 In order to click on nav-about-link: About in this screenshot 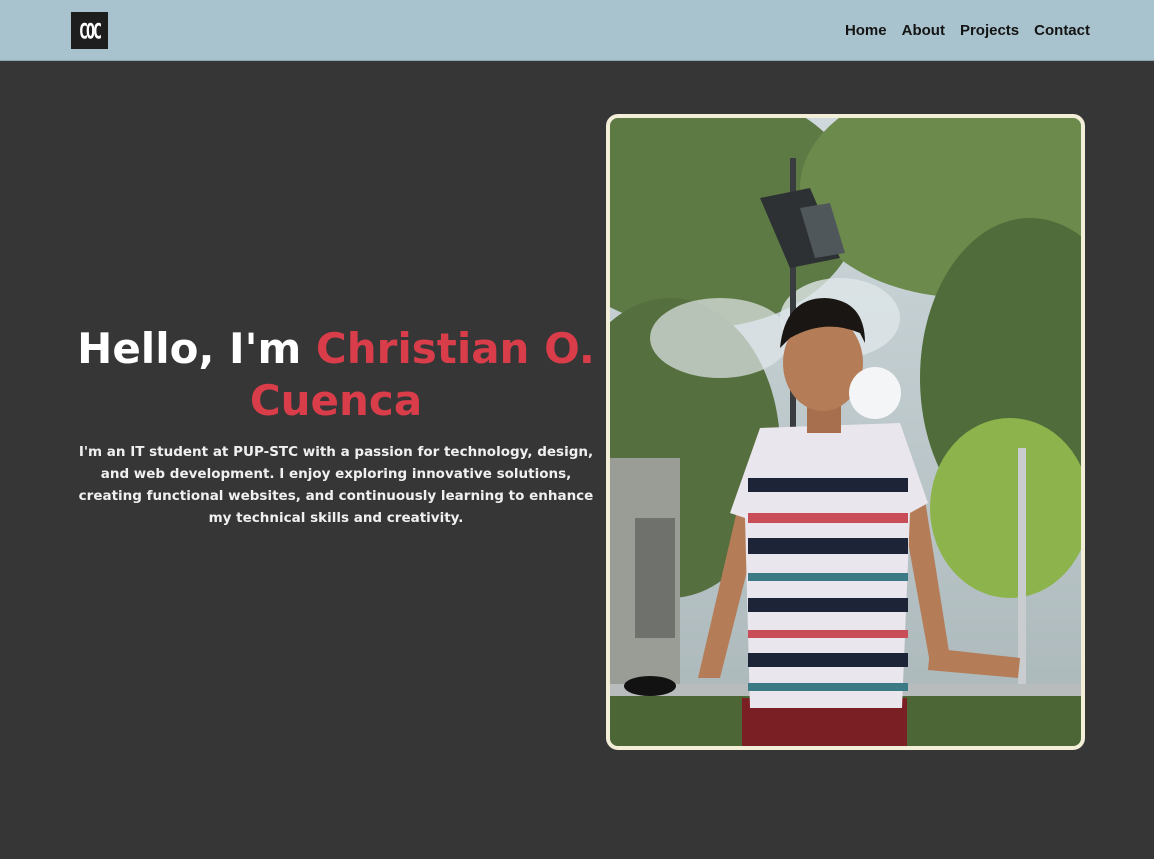, I will do `click(923, 30)`.